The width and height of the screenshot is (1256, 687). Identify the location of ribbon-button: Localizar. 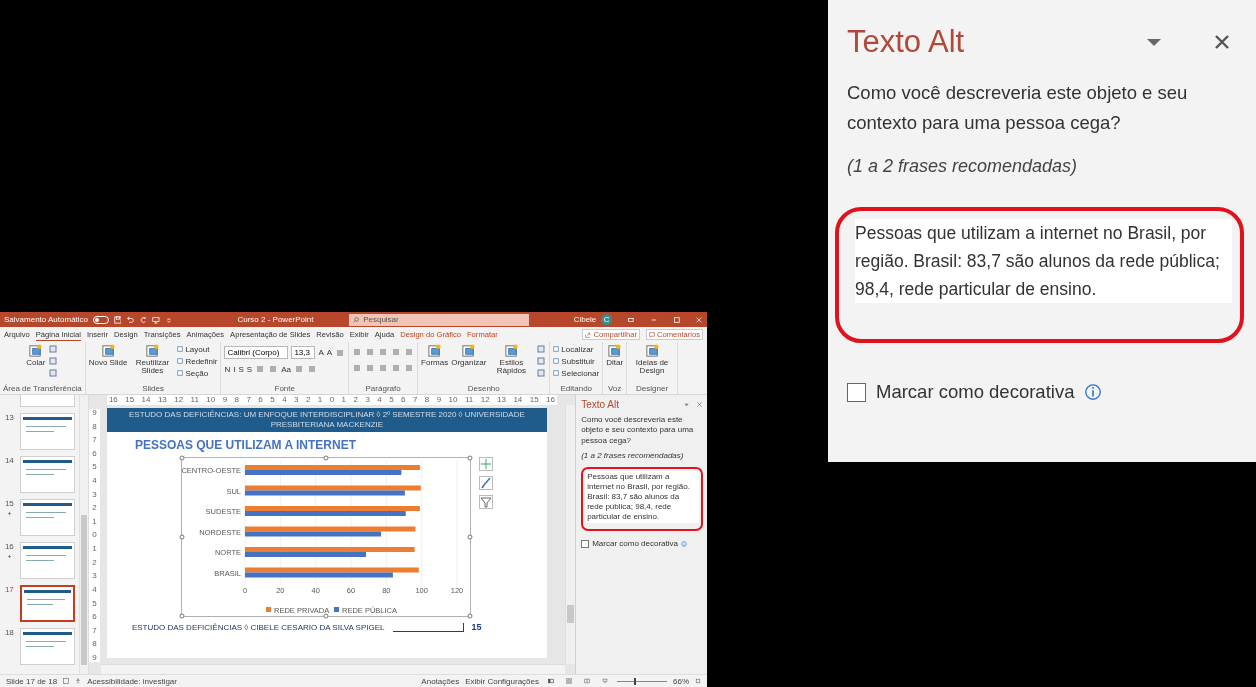
(576, 349).